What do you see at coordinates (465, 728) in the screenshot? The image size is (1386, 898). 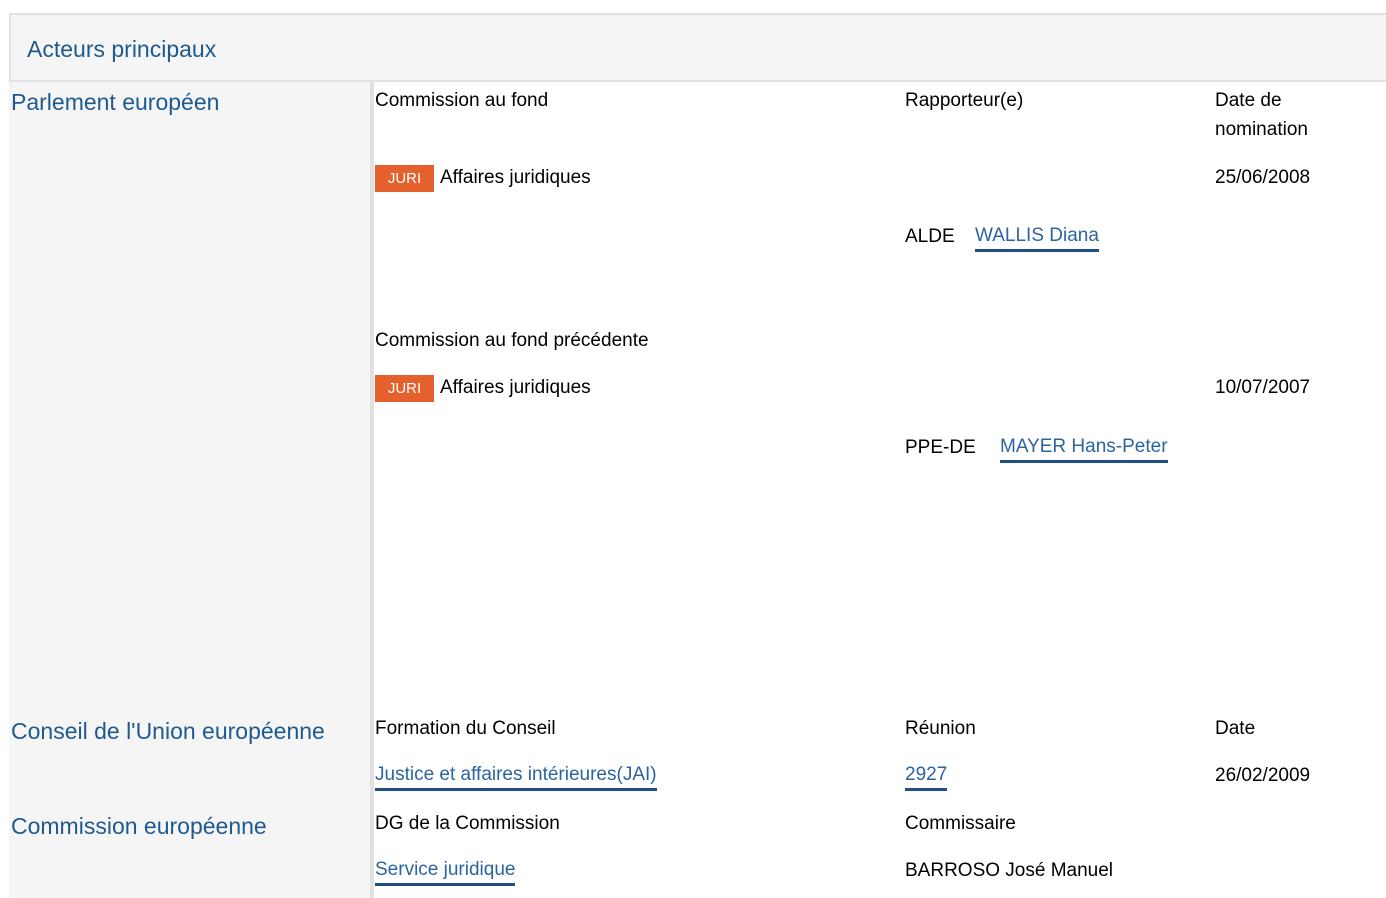 I see `col-formation-header: Formation du Conseil` at bounding box center [465, 728].